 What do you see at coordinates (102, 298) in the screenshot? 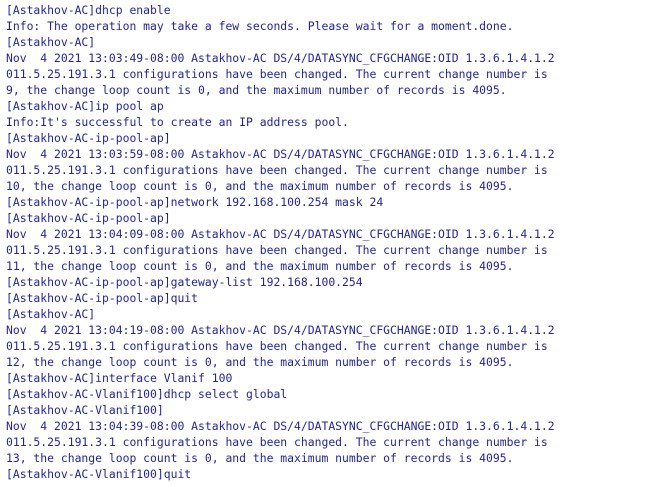
I see `terminal-line: [Astakhov-AC-ip-pool-ap]quit` at bounding box center [102, 298].